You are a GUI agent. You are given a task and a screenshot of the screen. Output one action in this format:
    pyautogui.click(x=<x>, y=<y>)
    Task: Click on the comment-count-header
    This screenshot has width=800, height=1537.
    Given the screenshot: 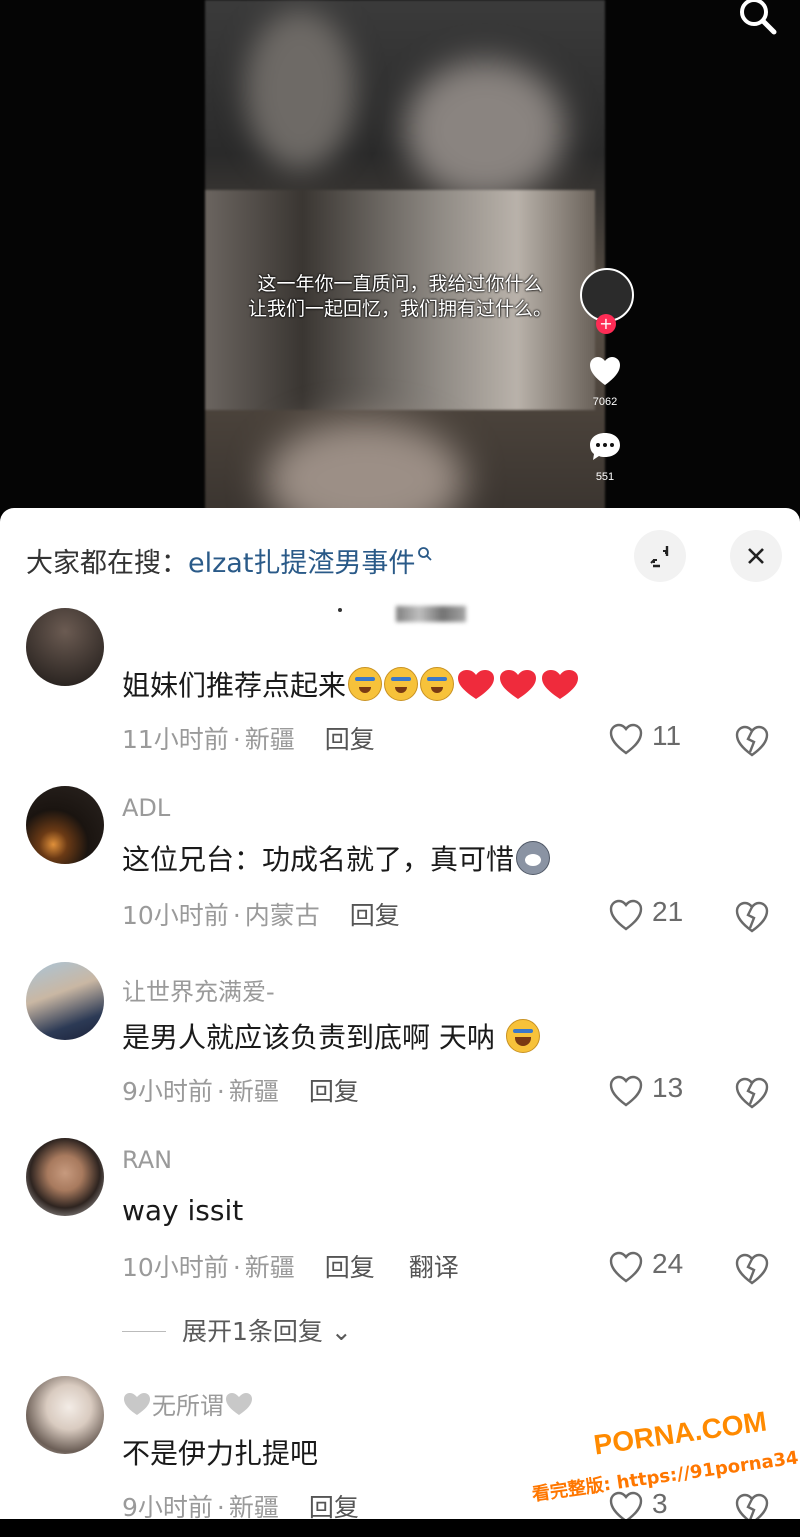 What is the action you would take?
    pyautogui.click(x=400, y=615)
    